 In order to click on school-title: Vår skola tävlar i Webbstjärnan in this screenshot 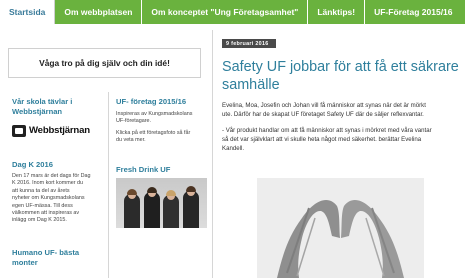, I will do `click(58, 106)`.